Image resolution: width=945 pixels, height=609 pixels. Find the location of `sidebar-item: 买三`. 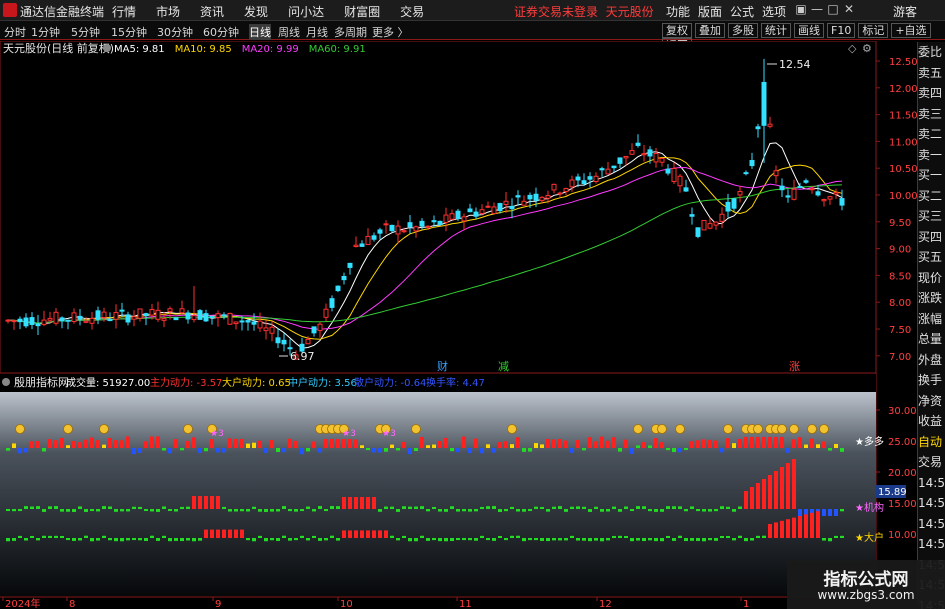

sidebar-item: 买三 is located at coordinates (931, 216).